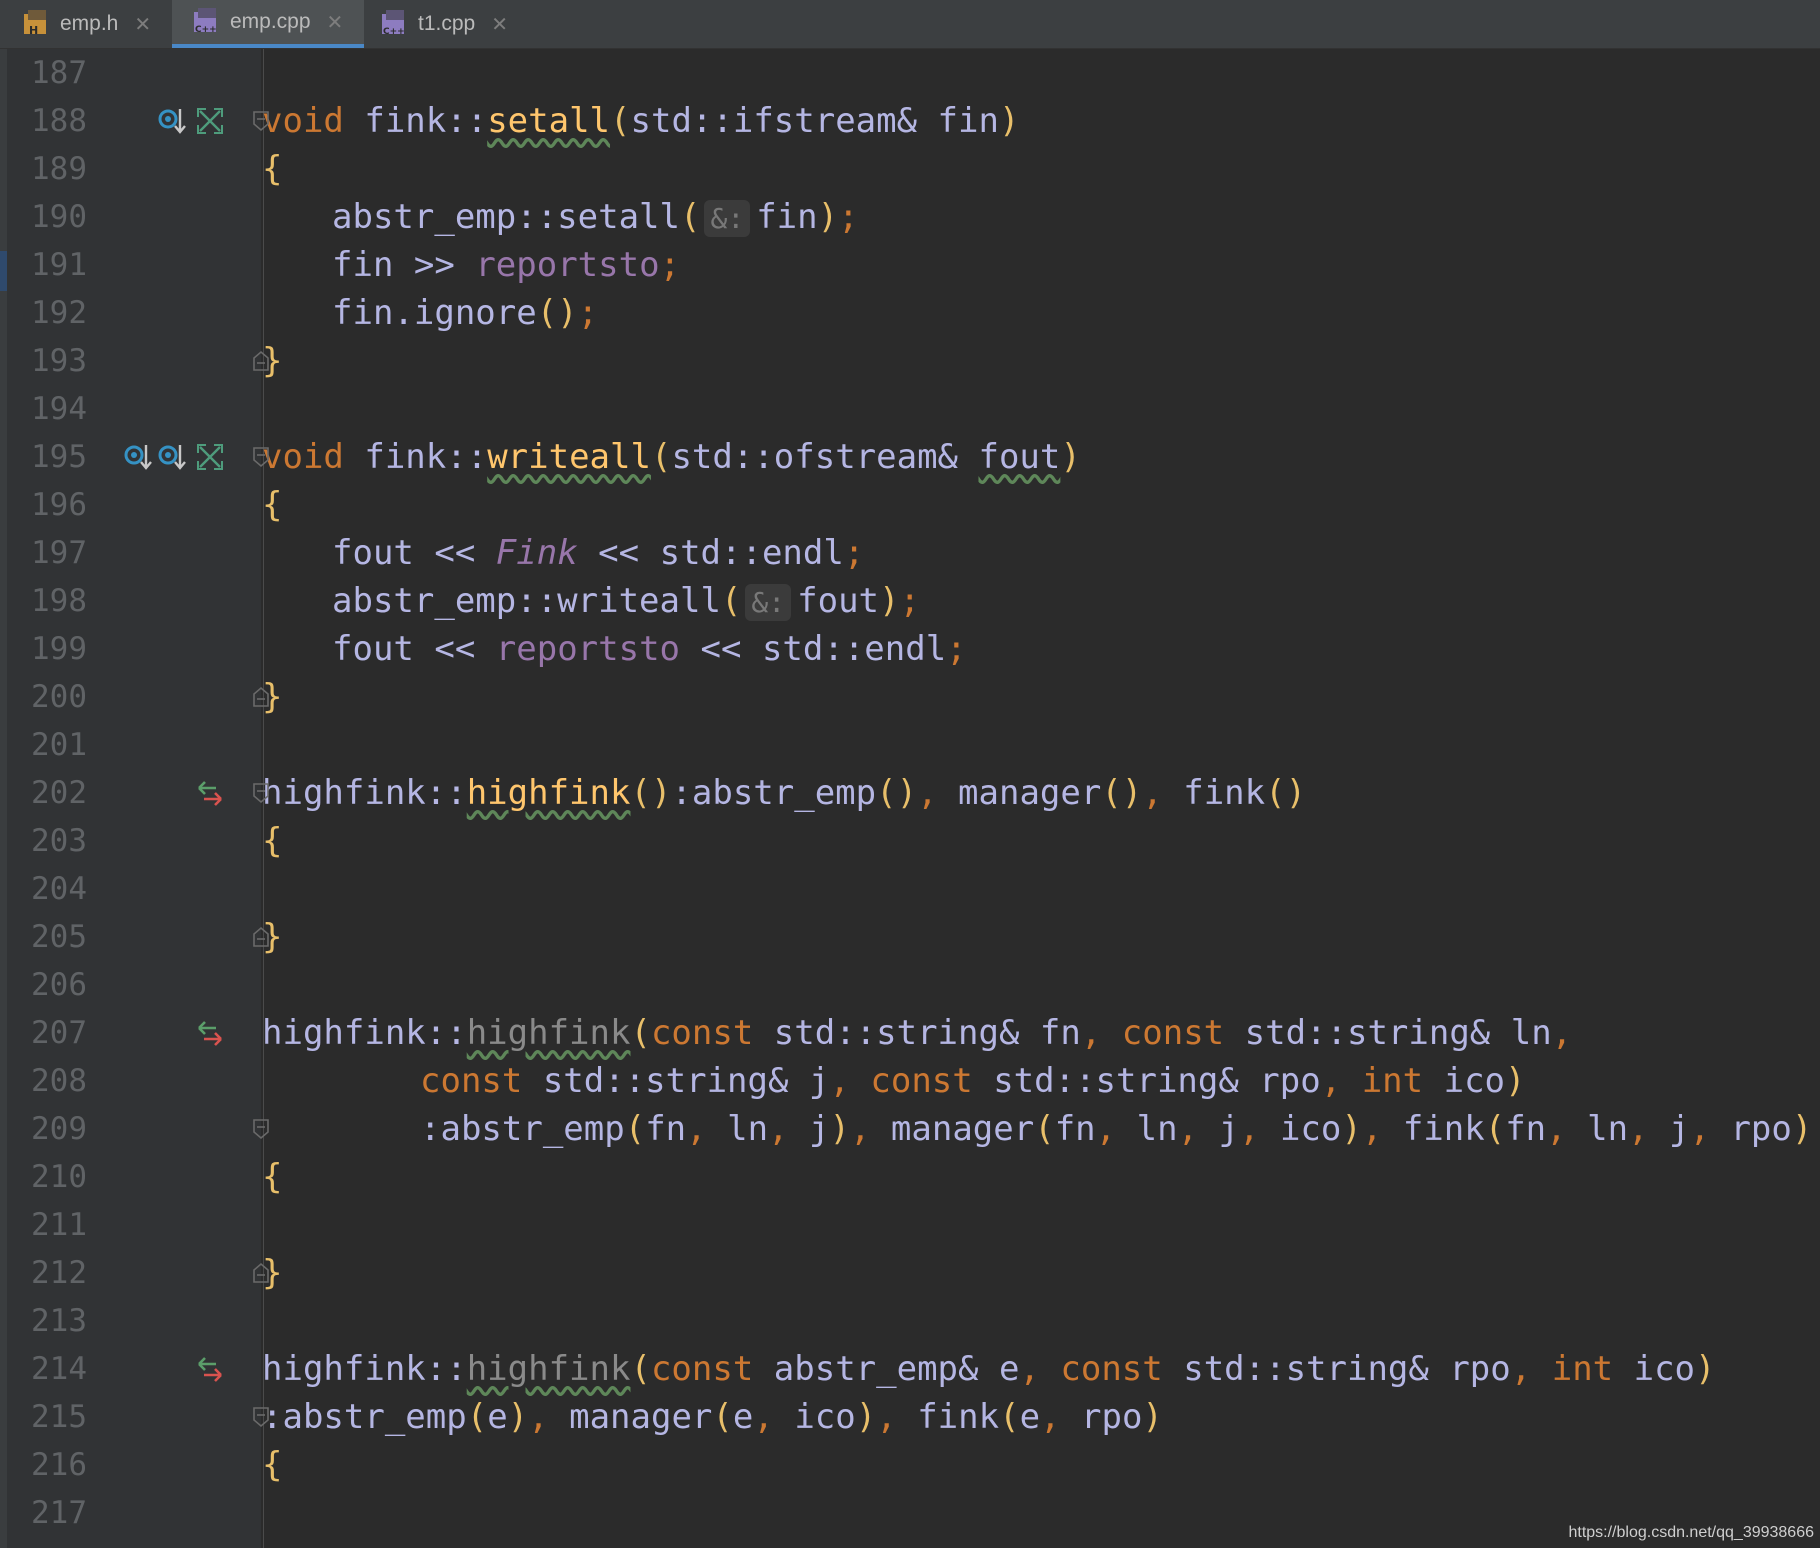 The width and height of the screenshot is (1820, 1548). I want to click on code-line: abstr_emp::setall(&: fin);, so click(595, 217).